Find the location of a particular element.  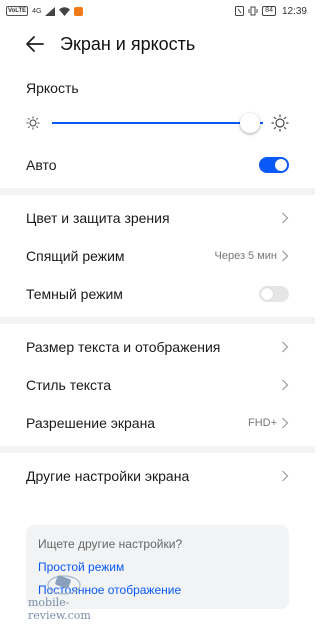

row-label: Другие настройки экрана is located at coordinates (108, 476).